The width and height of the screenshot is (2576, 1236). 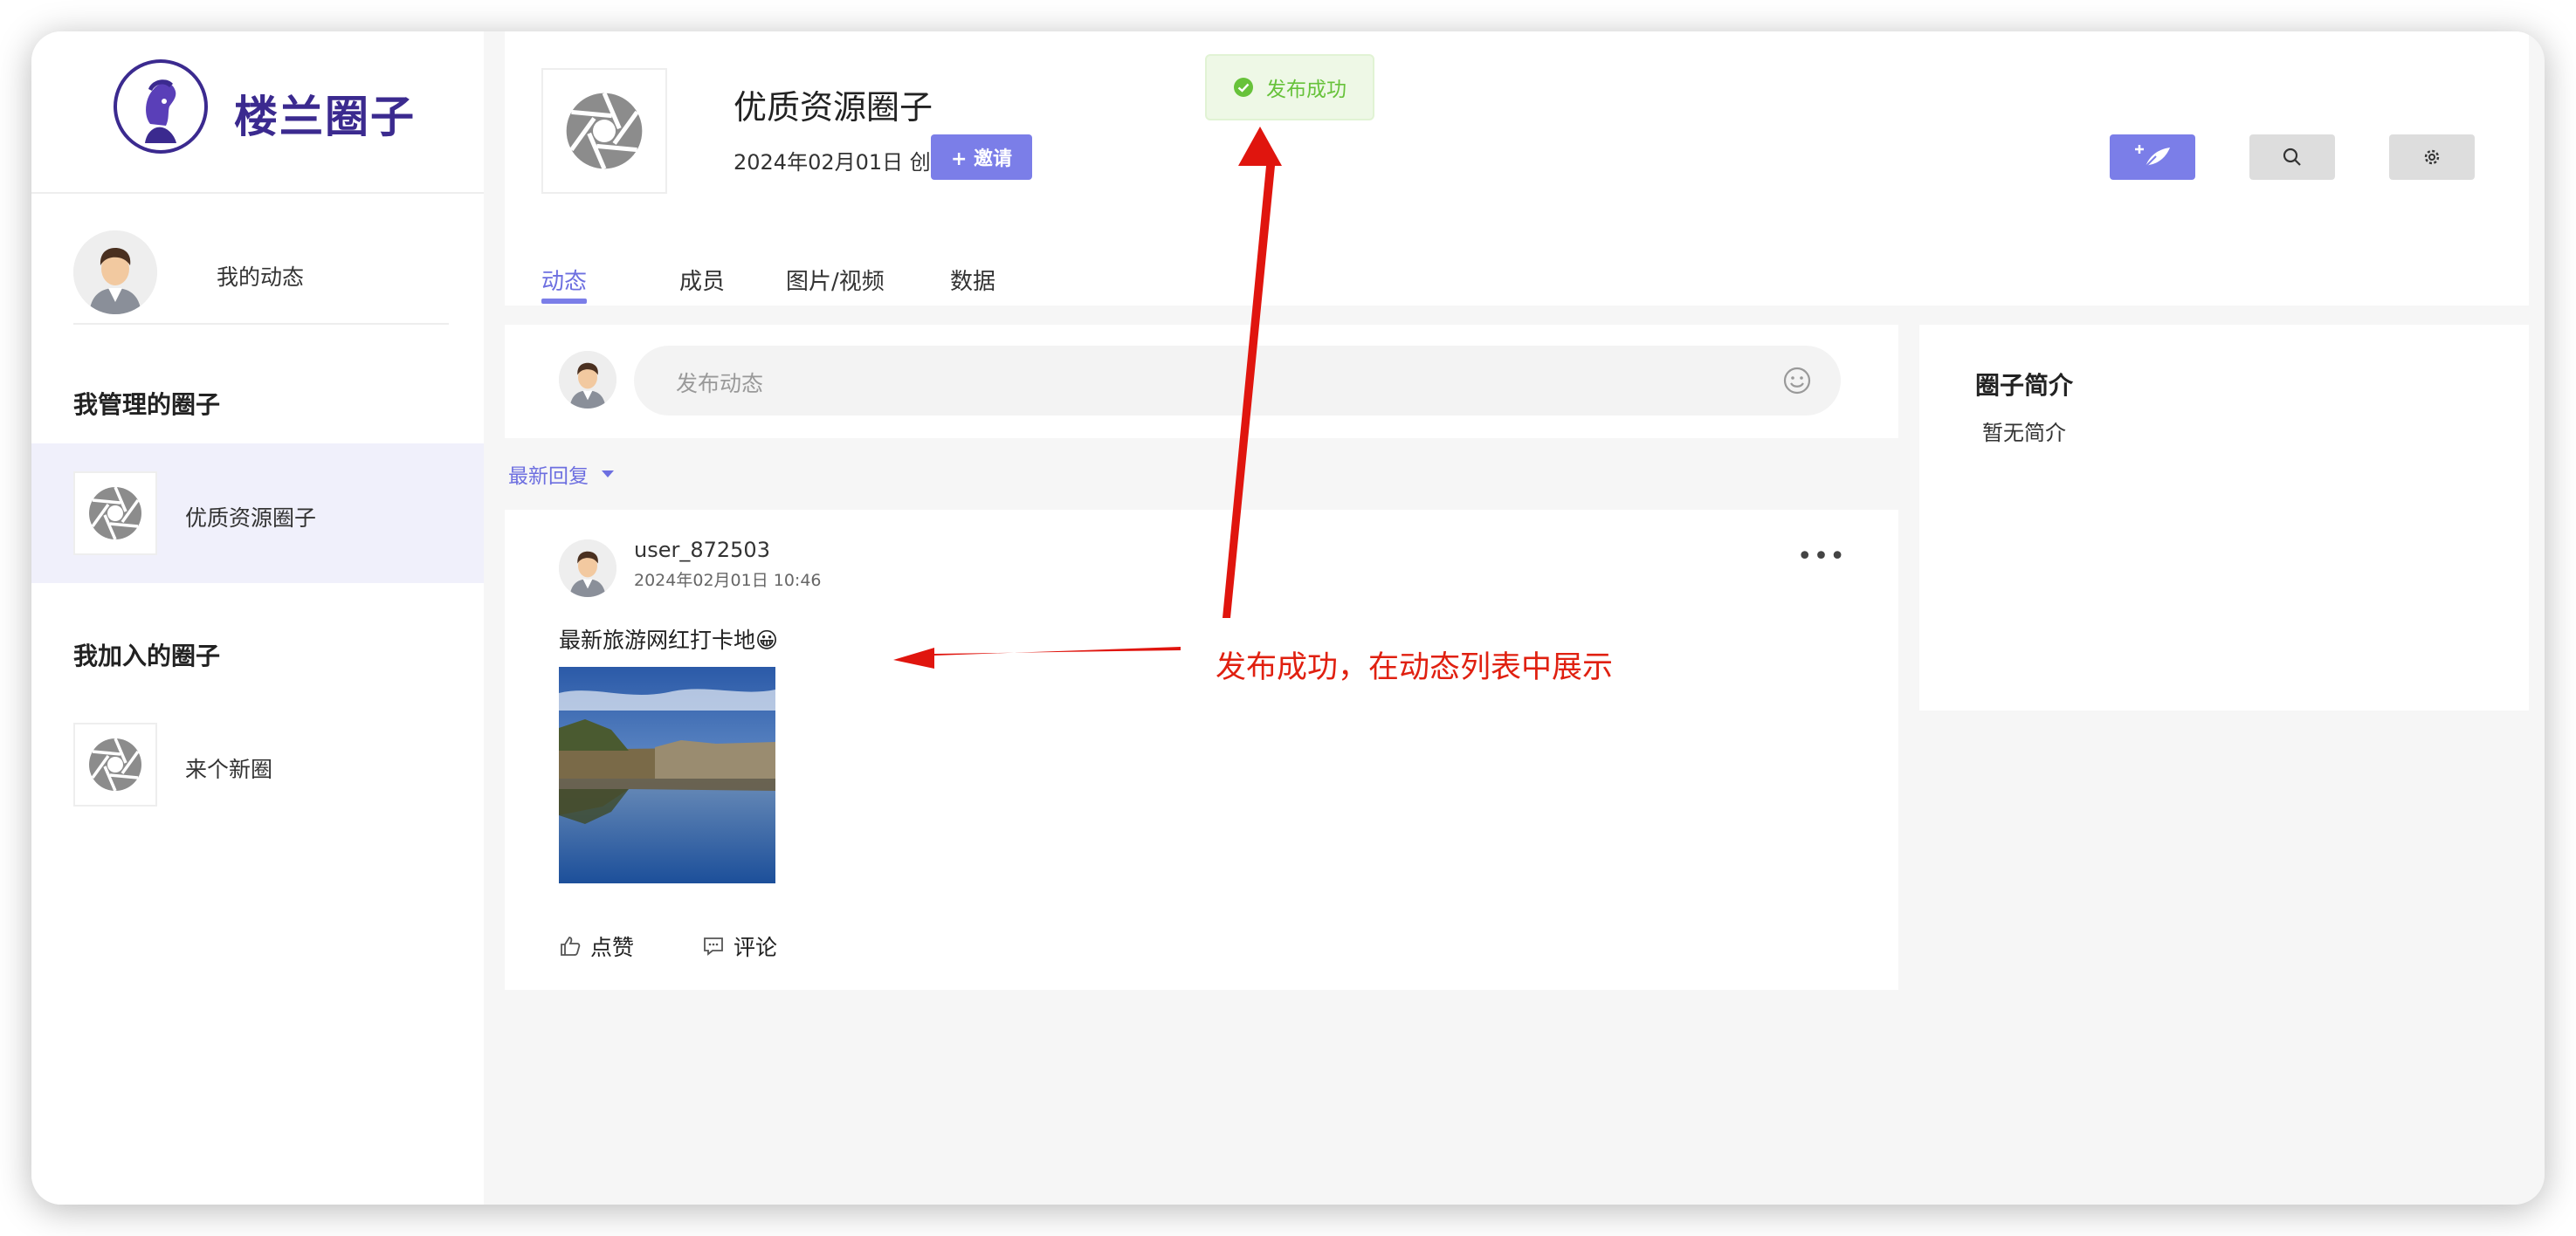 I want to click on success-toast: 发布成功, so click(x=1289, y=87).